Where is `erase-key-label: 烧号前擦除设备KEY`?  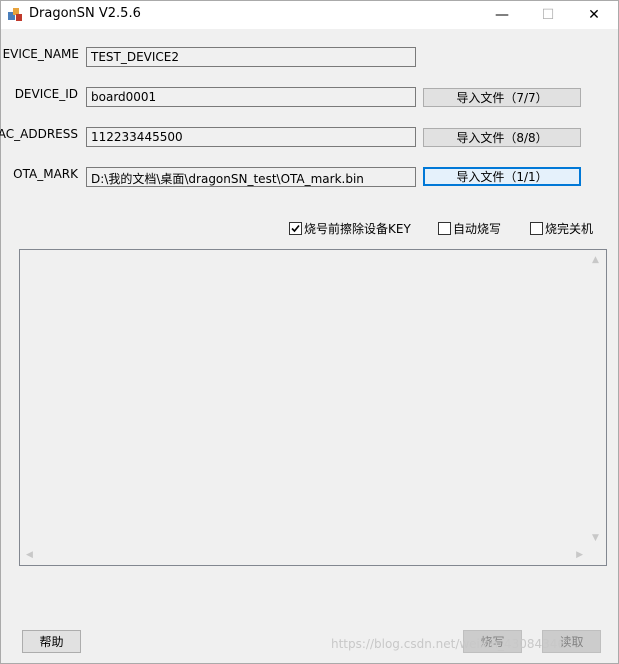 erase-key-label: 烧号前擦除设备KEY is located at coordinates (357, 229).